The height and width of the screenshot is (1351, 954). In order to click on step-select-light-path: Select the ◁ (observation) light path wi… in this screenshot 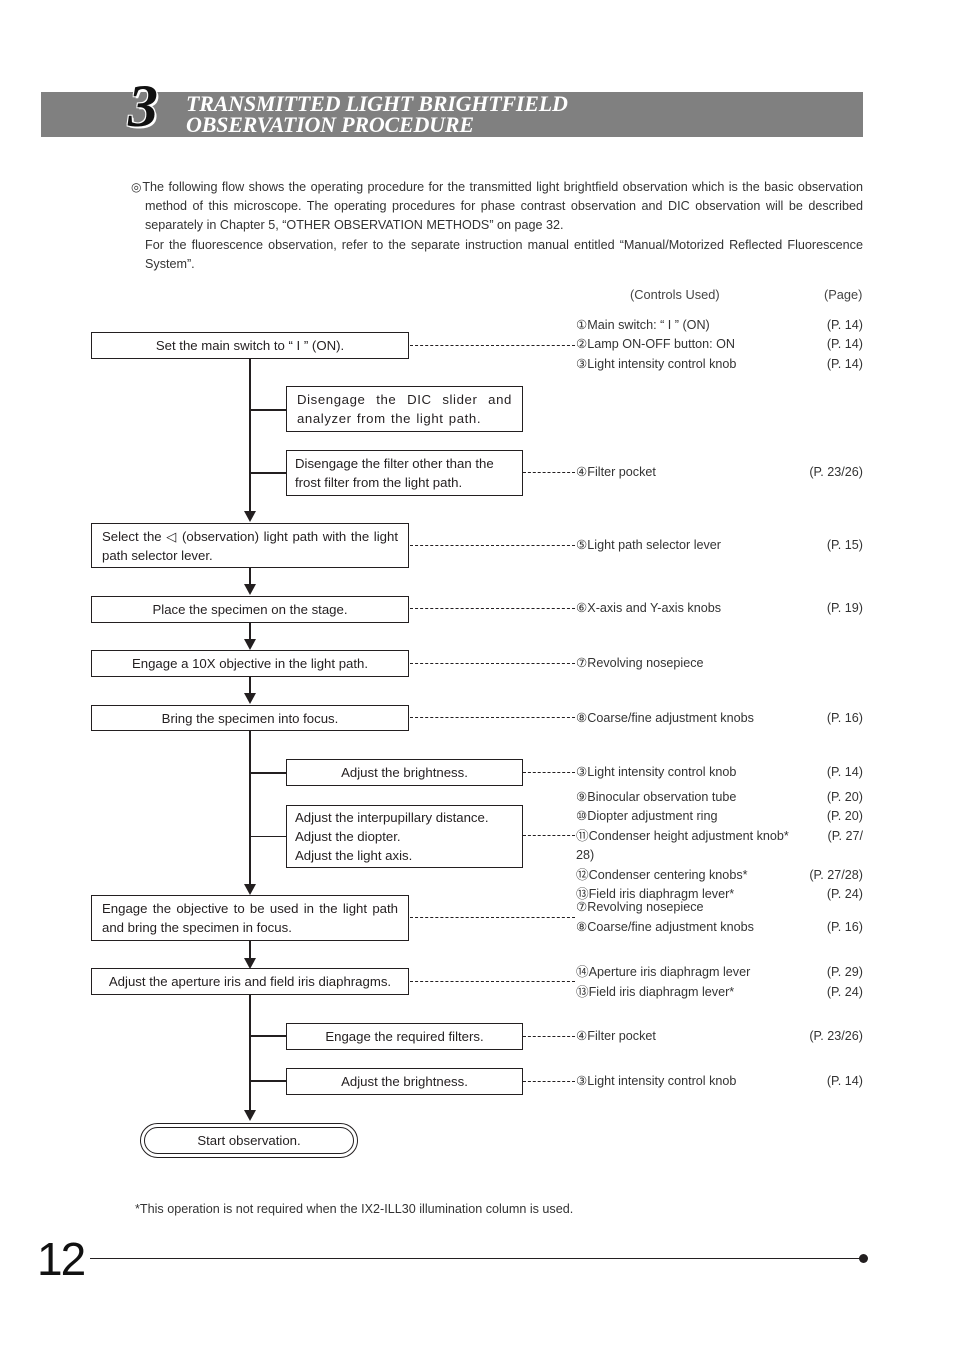, I will do `click(250, 545)`.